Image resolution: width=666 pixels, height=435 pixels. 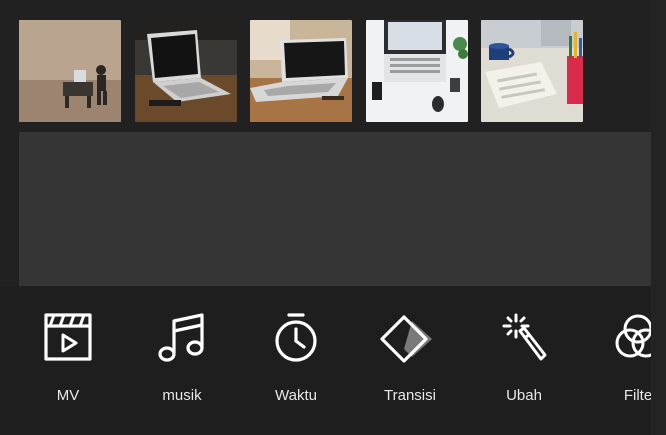 I want to click on tool-ubah-label: Ubah, so click(x=524, y=395).